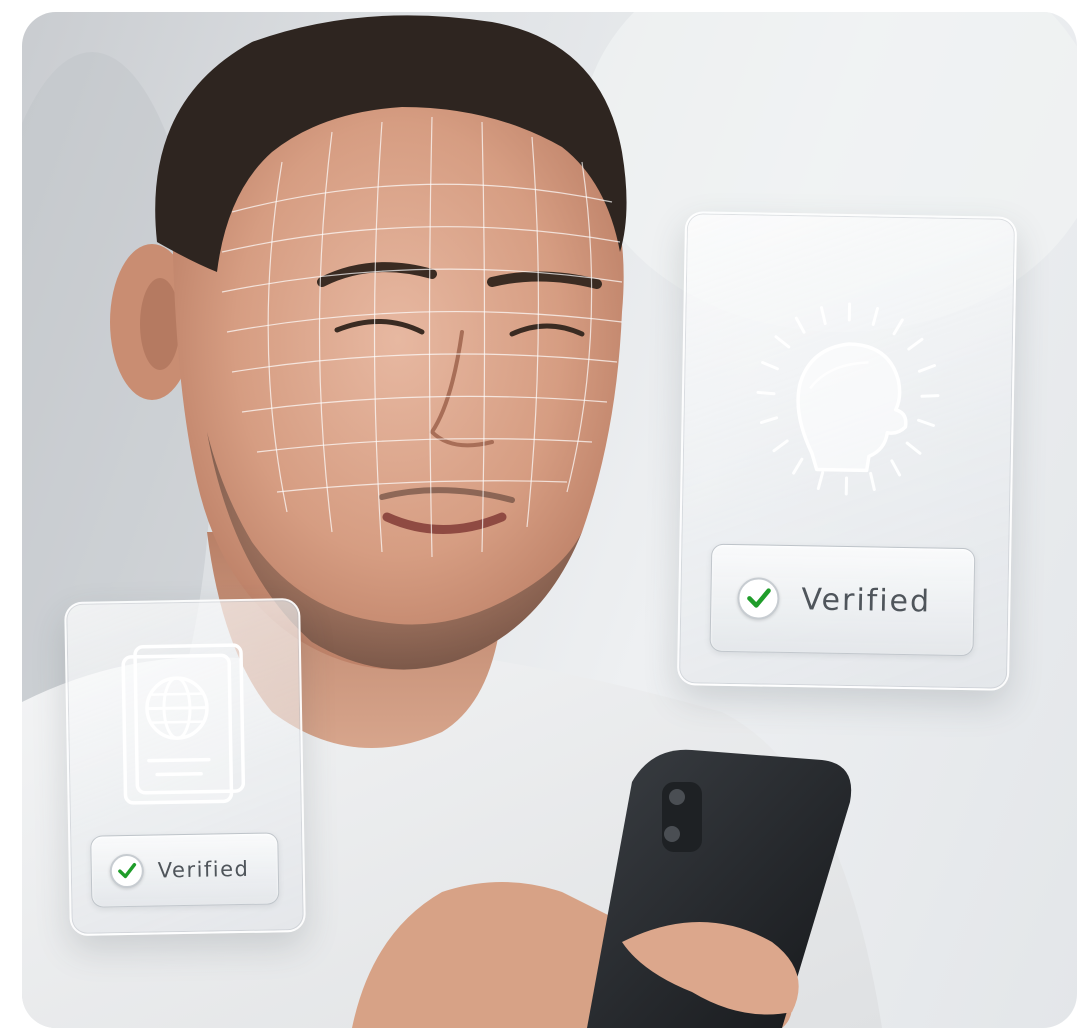 Image resolution: width=1077 pixels, height=1028 pixels. What do you see at coordinates (848, 401) in the screenshot?
I see `face-scan-icon` at bounding box center [848, 401].